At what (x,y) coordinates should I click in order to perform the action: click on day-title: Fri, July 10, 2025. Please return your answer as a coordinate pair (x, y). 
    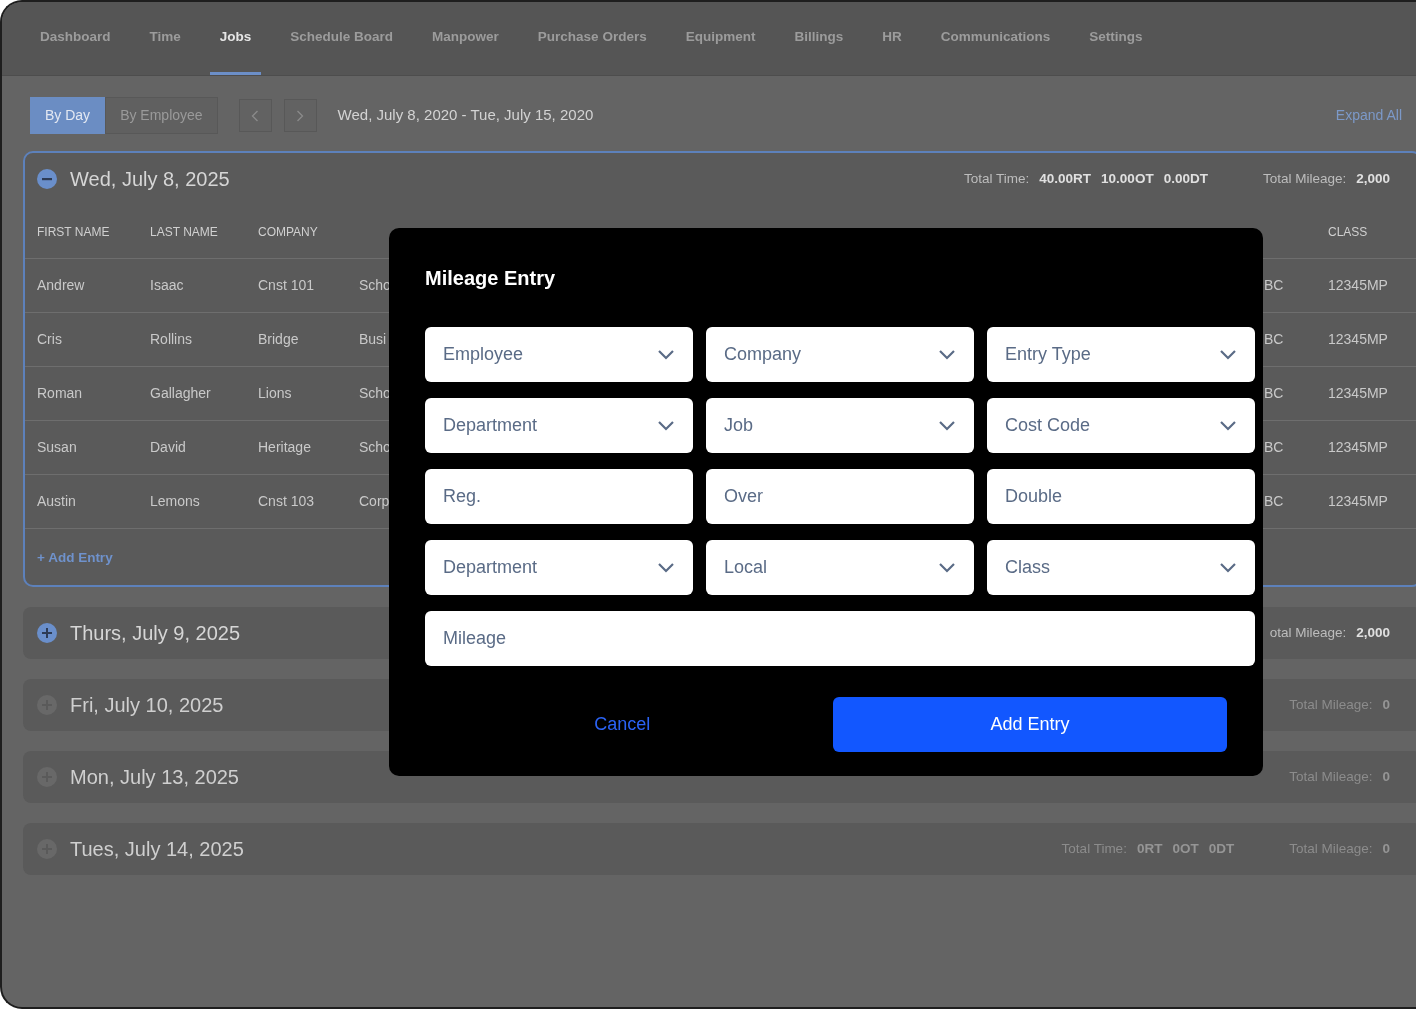
    Looking at the image, I should click on (147, 706).